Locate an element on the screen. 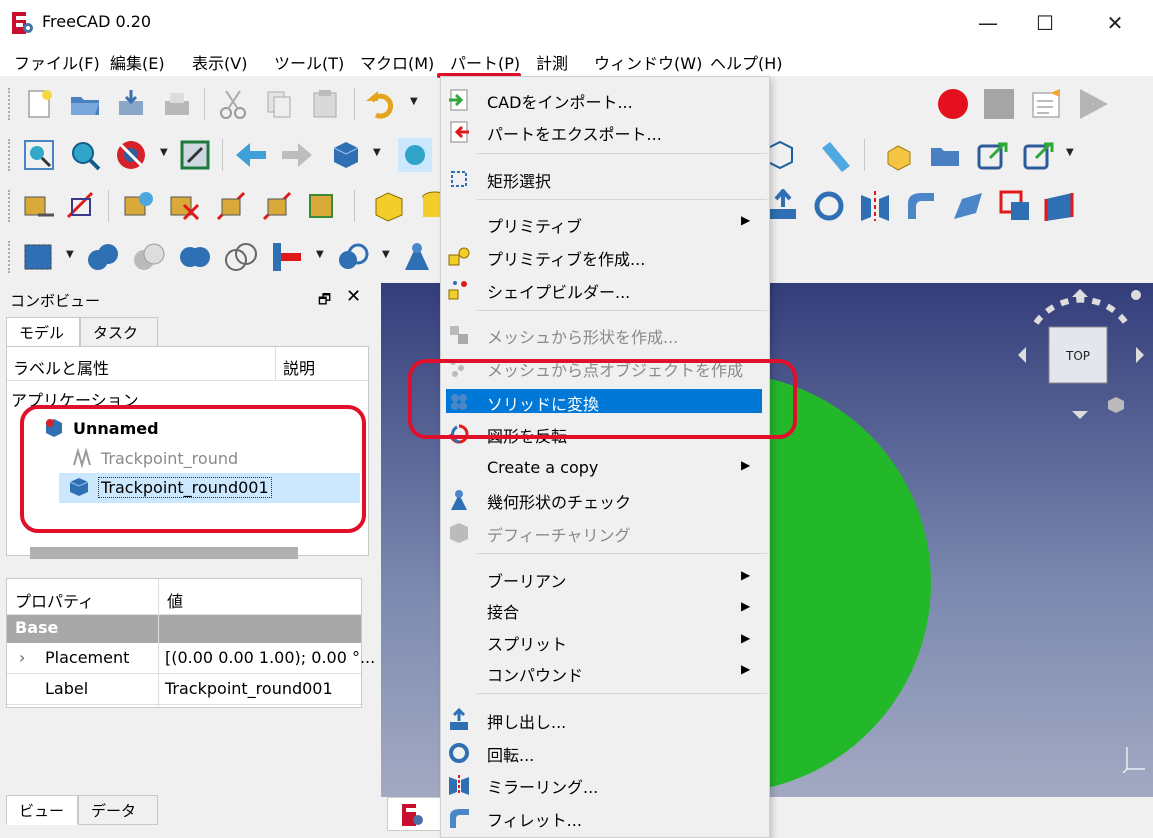 The image size is (1153, 838). link-dropdown-icon: ▼ is located at coordinates (1071, 152).